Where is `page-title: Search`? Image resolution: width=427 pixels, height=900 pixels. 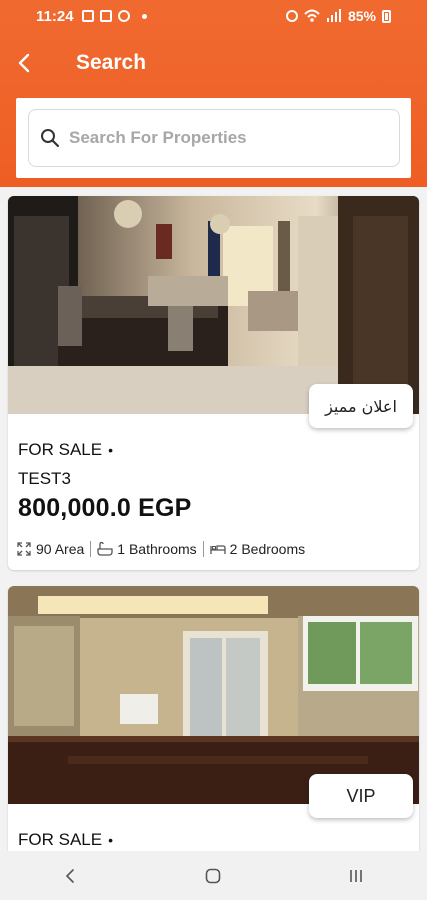 page-title: Search is located at coordinates (111, 62).